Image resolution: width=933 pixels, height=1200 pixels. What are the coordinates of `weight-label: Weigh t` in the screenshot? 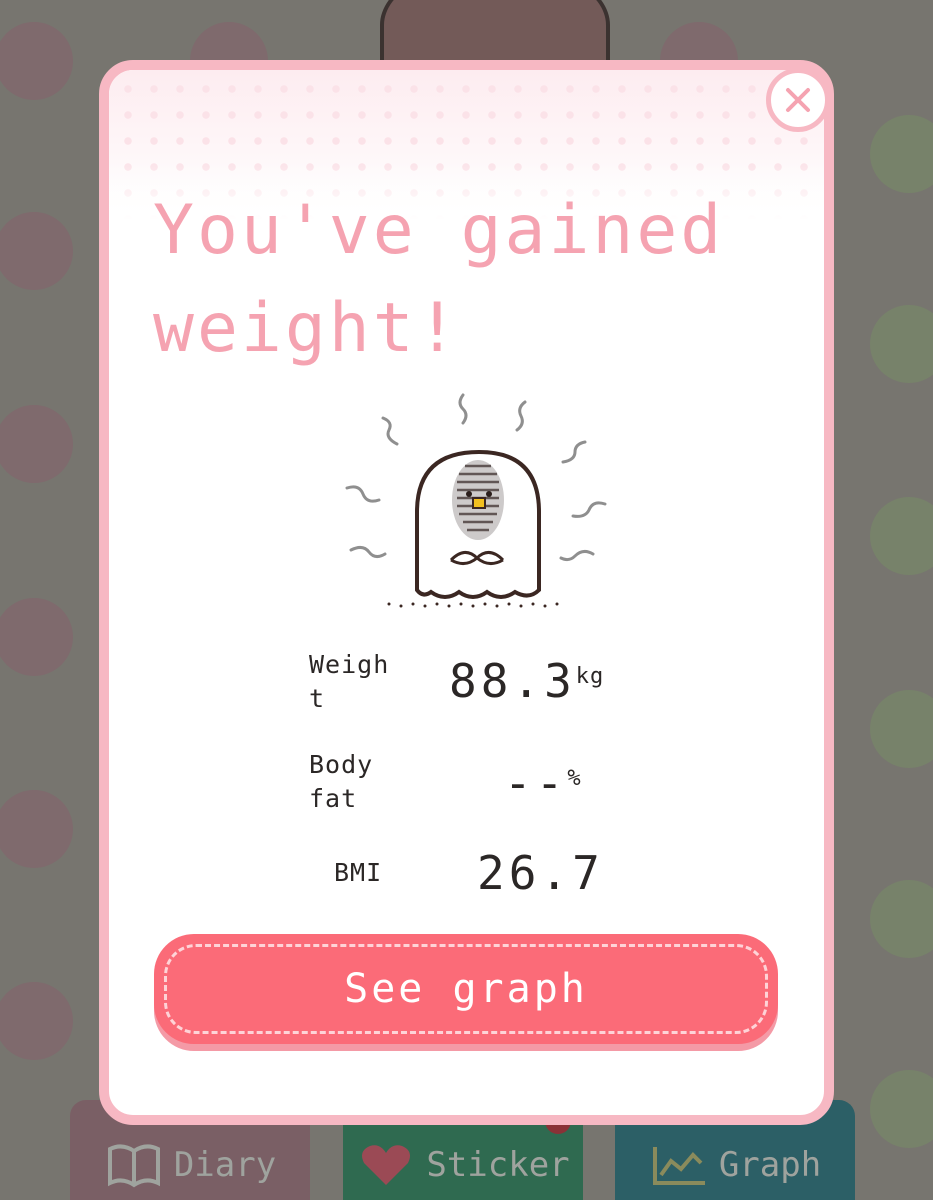 It's located at (349, 681).